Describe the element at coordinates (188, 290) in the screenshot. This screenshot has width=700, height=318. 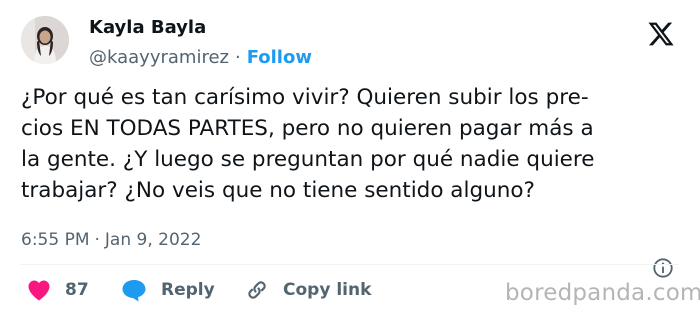
I see `reply-label: Reply` at that location.